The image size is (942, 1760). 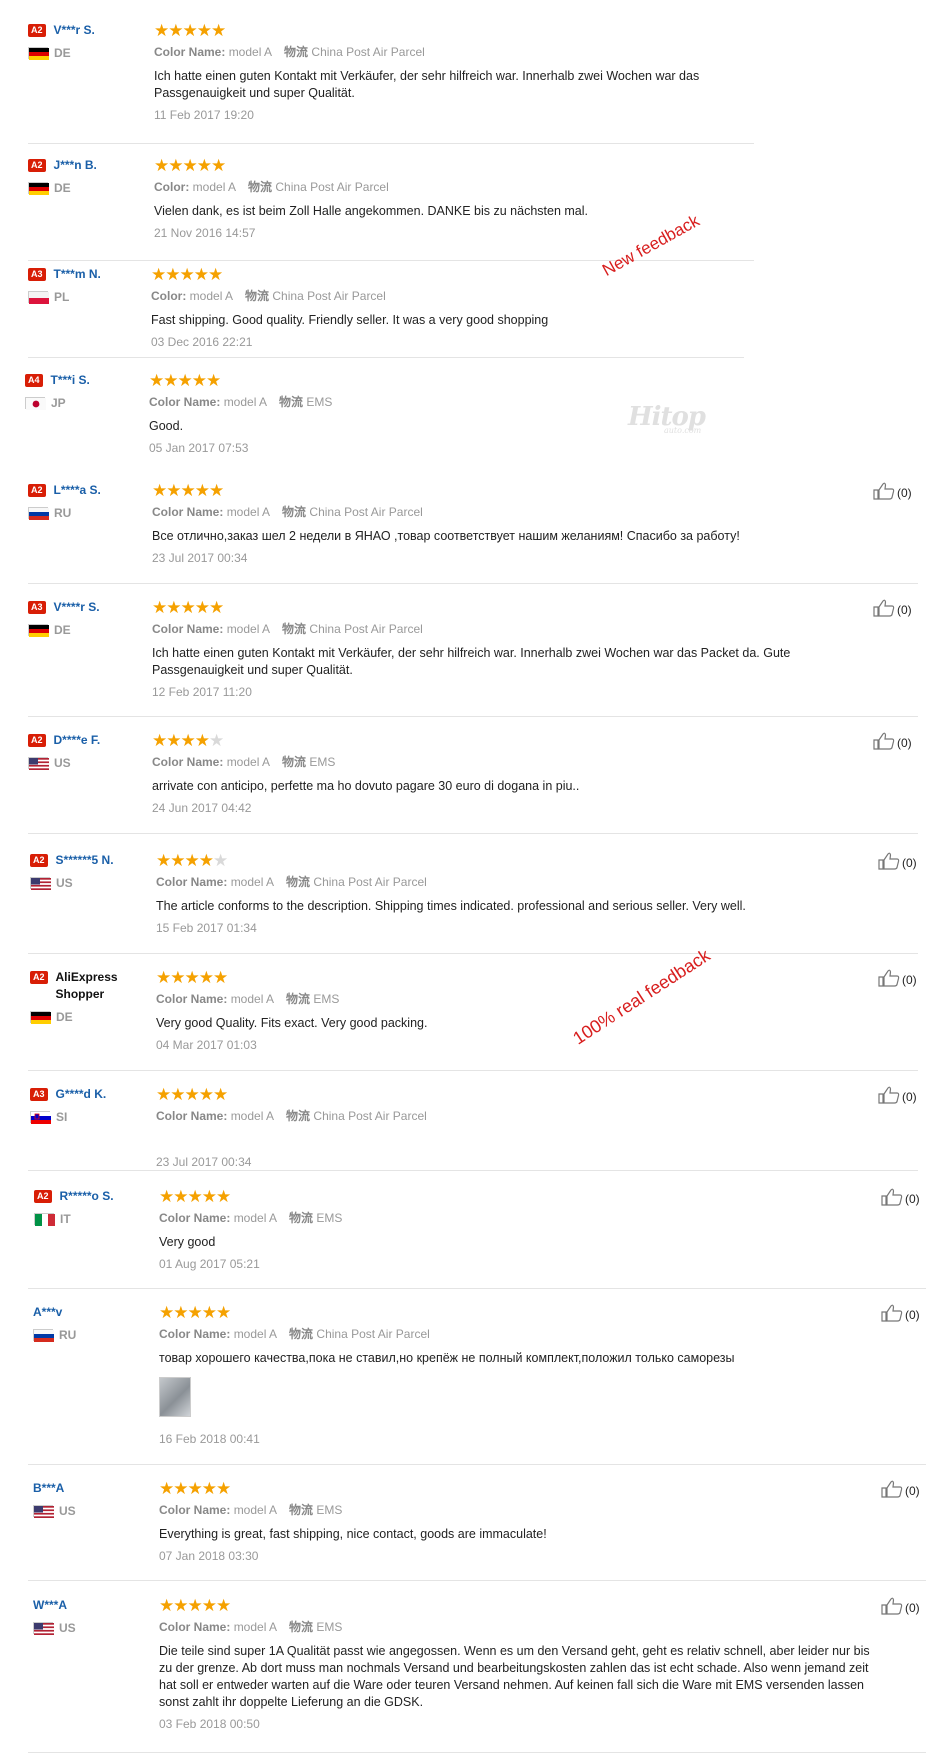 What do you see at coordinates (50, 1605) in the screenshot?
I see `reviewer-name: W***A` at bounding box center [50, 1605].